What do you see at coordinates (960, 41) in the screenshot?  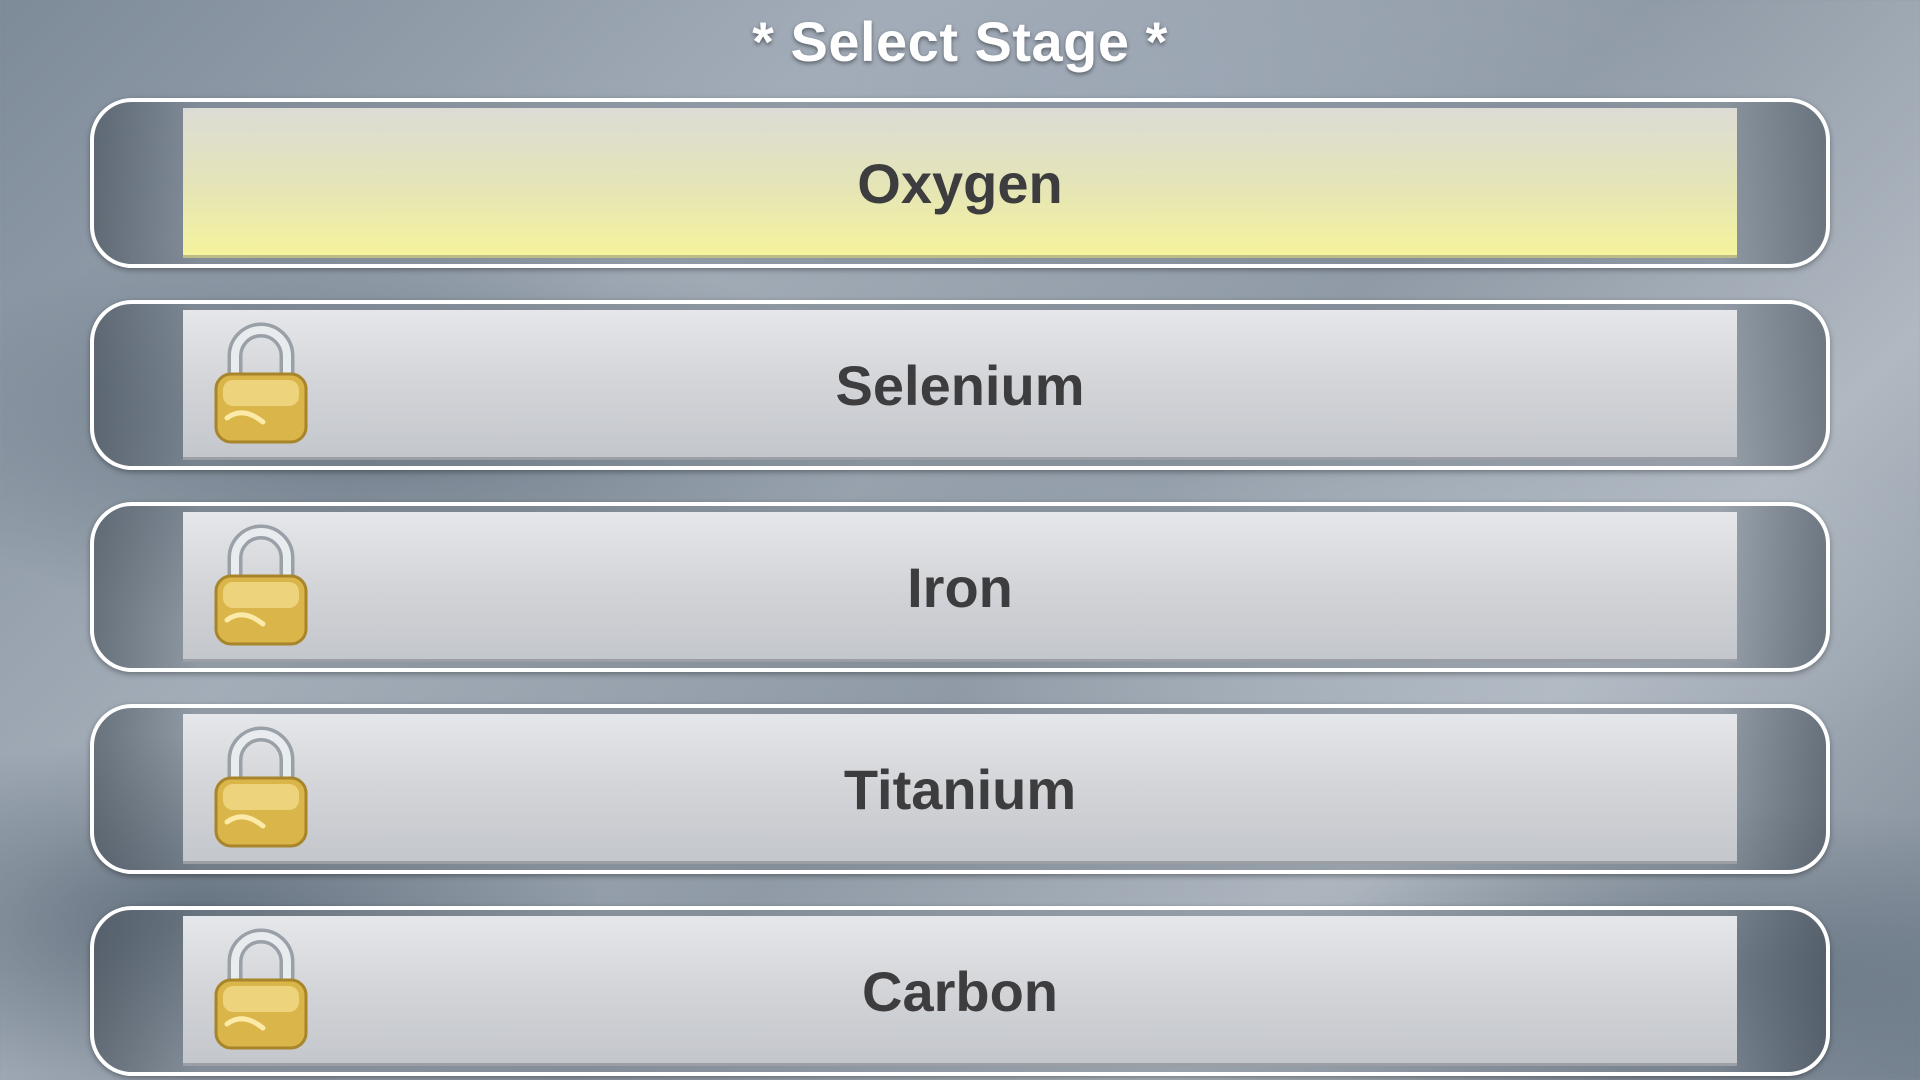 I see `page-title: * Select Stage *` at bounding box center [960, 41].